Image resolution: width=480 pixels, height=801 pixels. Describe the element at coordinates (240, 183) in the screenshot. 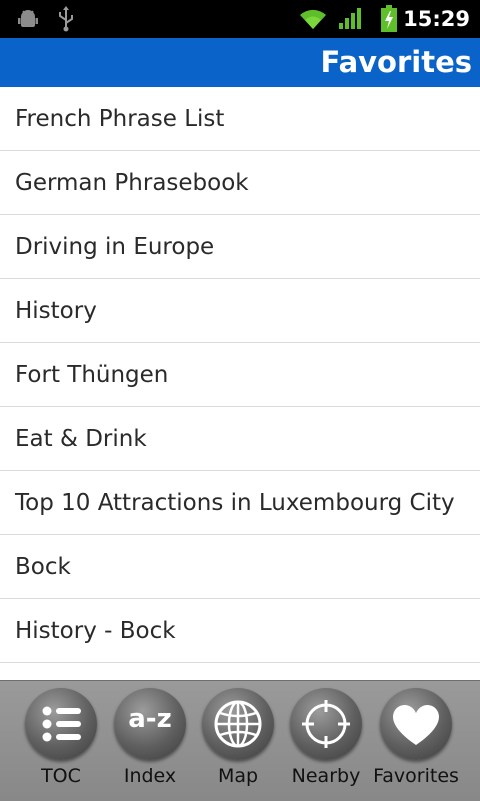

I see `list-item: German Phrasebook` at that location.